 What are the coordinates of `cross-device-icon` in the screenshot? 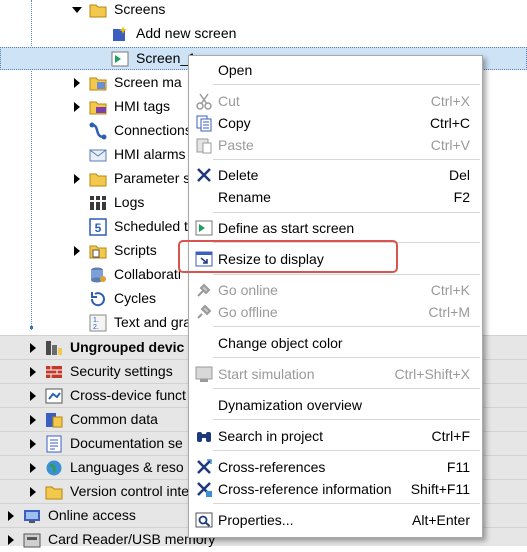 It's located at (54, 396).